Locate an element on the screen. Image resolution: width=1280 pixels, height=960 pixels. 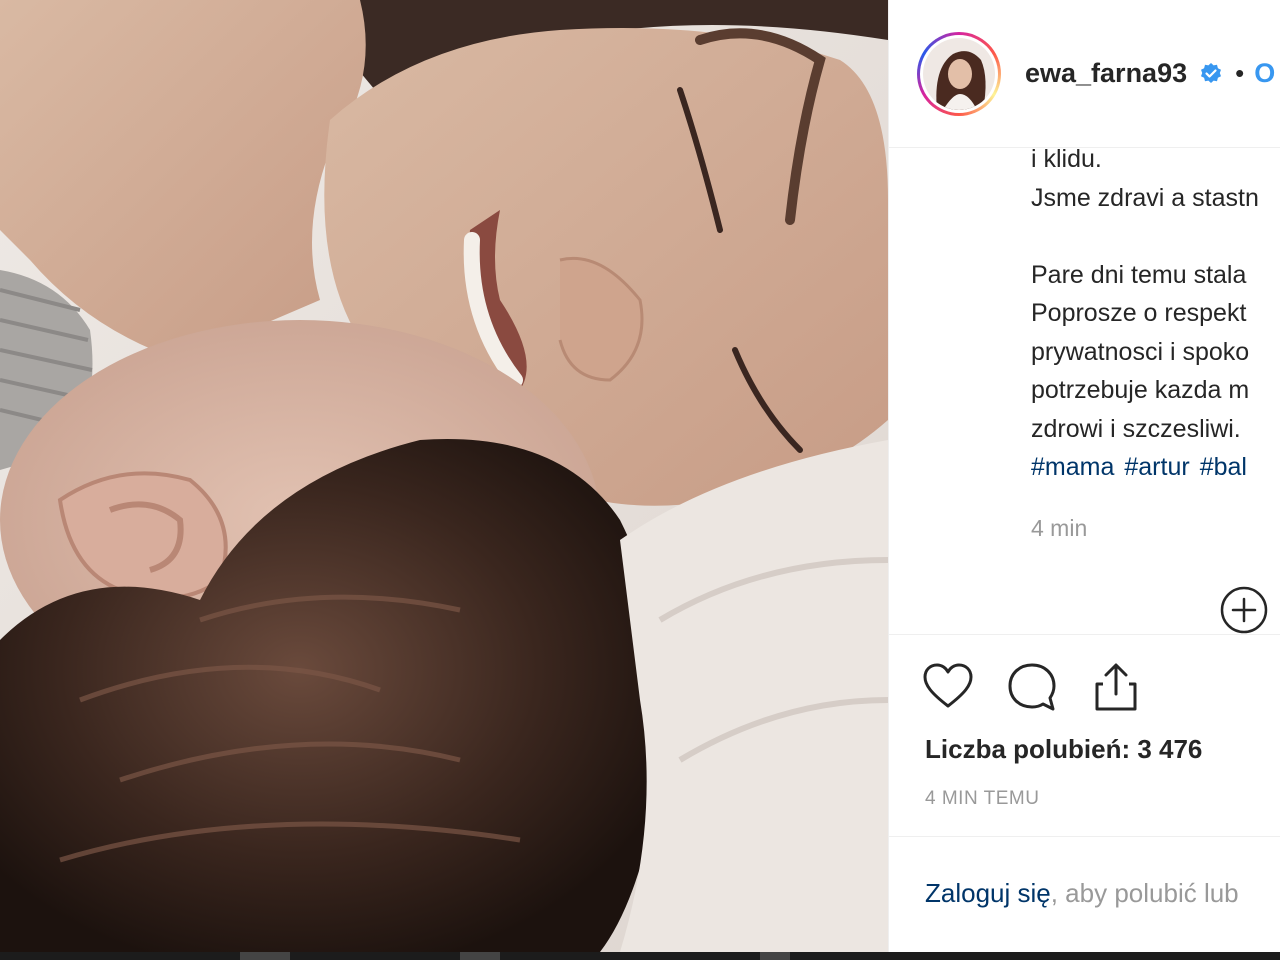
heart-icon is located at coordinates (948, 687).